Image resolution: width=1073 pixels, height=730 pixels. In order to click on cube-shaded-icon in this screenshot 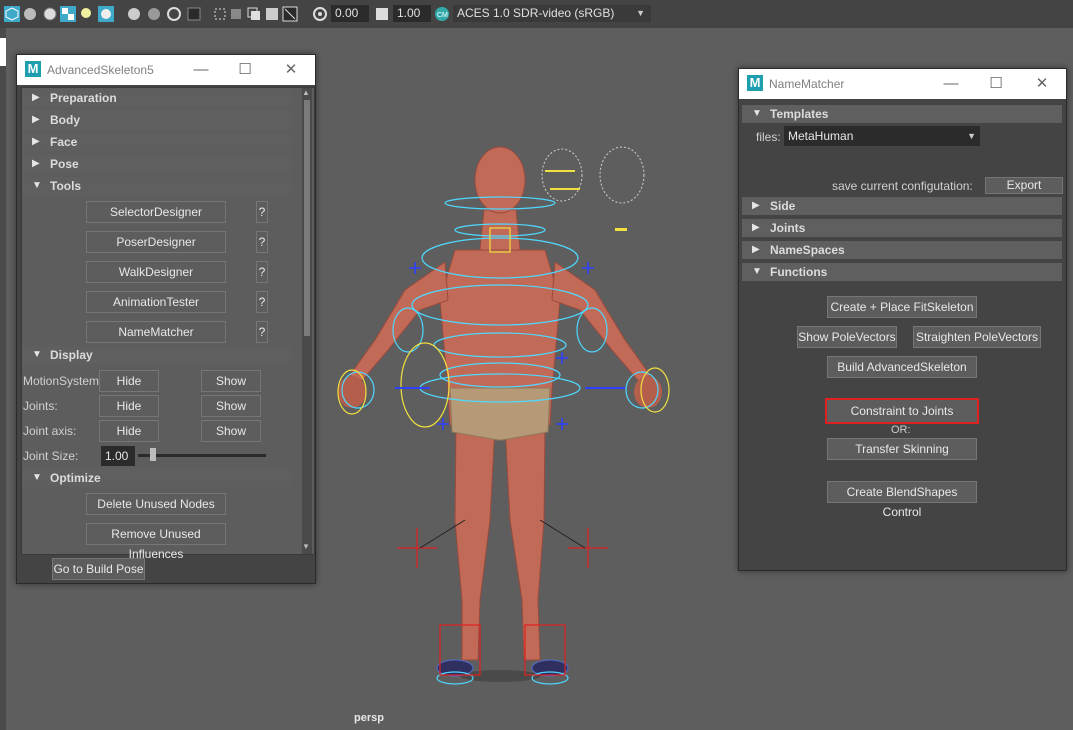, I will do `click(12, 14)`.